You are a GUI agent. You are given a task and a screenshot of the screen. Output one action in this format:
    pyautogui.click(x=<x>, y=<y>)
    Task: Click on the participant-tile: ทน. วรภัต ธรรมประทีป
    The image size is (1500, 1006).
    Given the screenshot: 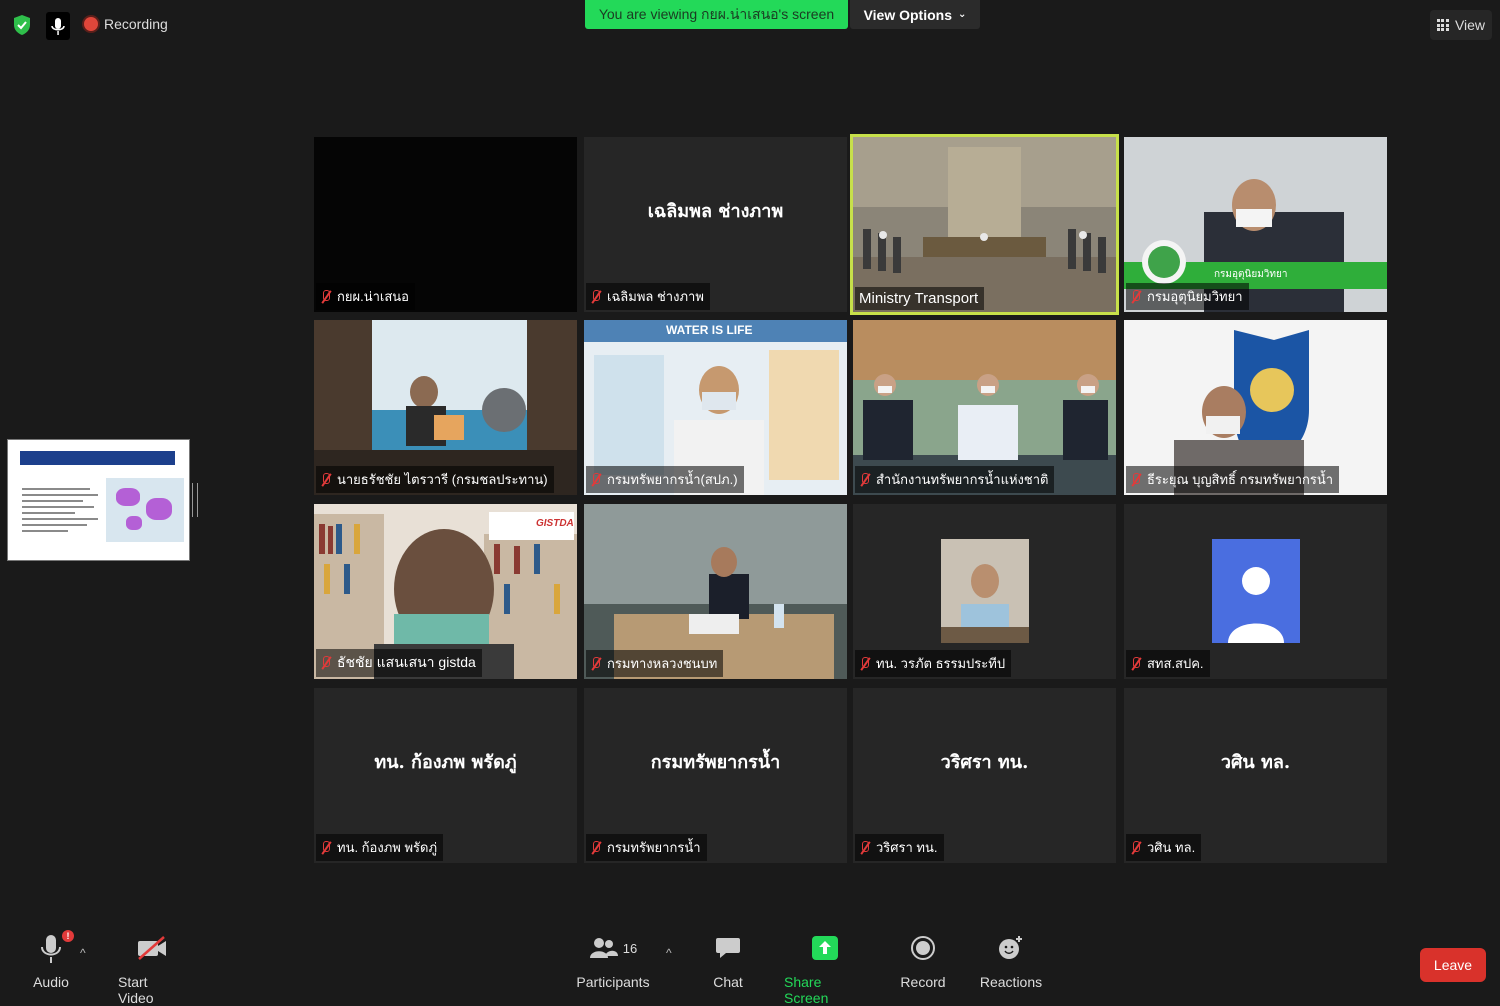 What is the action you would take?
    pyautogui.click(x=984, y=591)
    